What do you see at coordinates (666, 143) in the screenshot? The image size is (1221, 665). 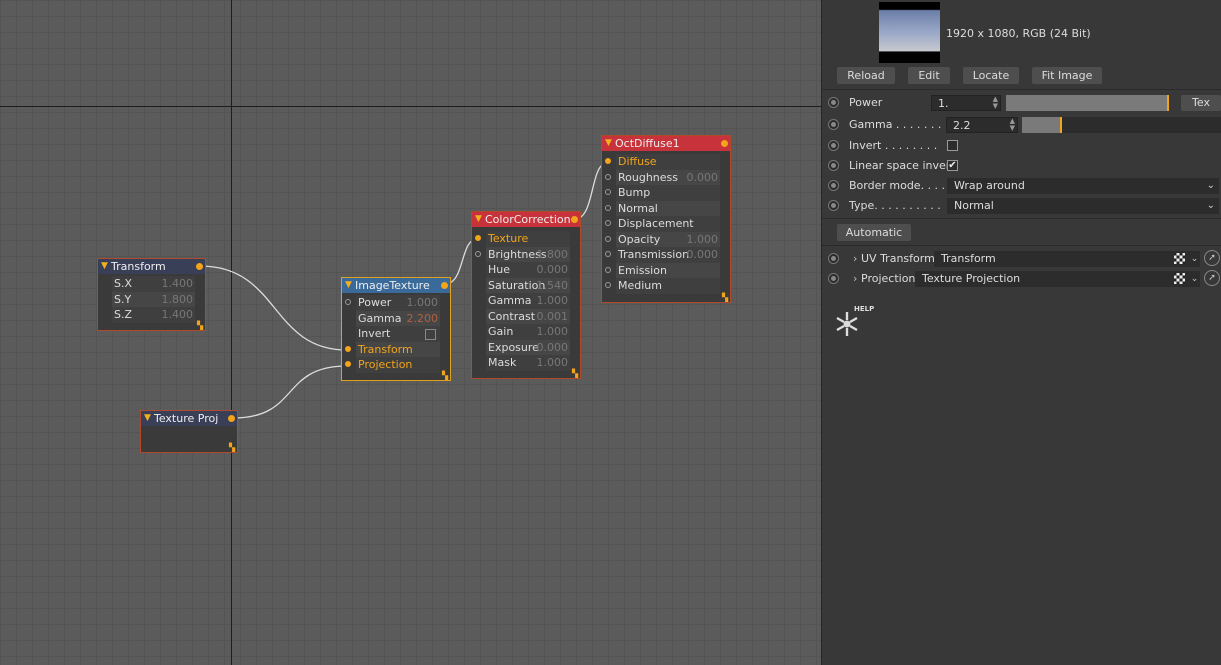 I see `node-header: ▼ OctDiffuse1` at bounding box center [666, 143].